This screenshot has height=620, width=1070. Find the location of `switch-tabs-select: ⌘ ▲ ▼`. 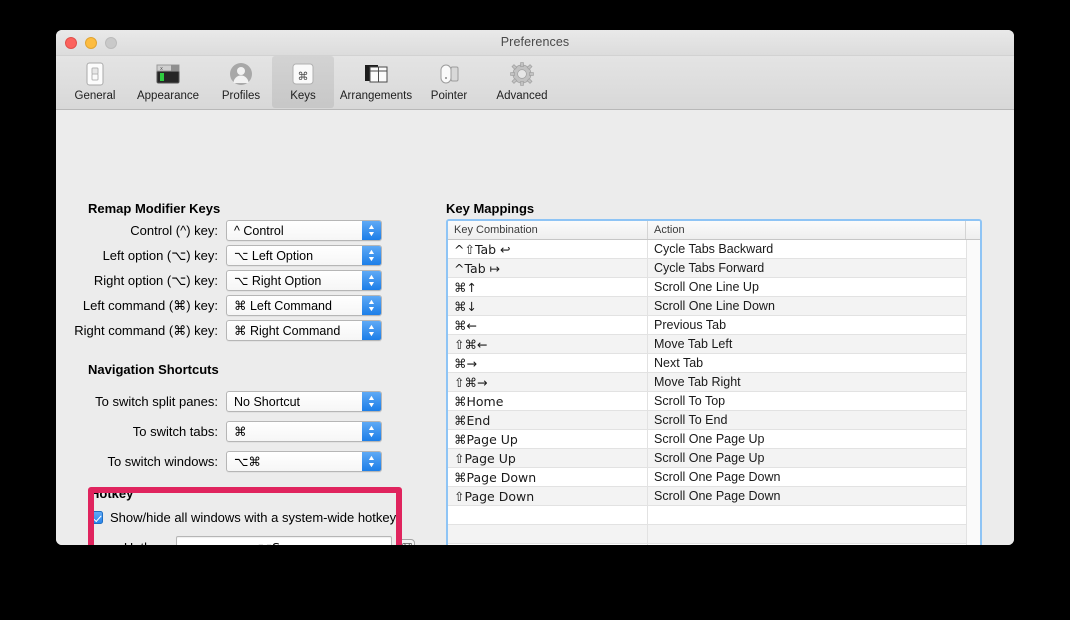

switch-tabs-select: ⌘ ▲ ▼ is located at coordinates (304, 431).